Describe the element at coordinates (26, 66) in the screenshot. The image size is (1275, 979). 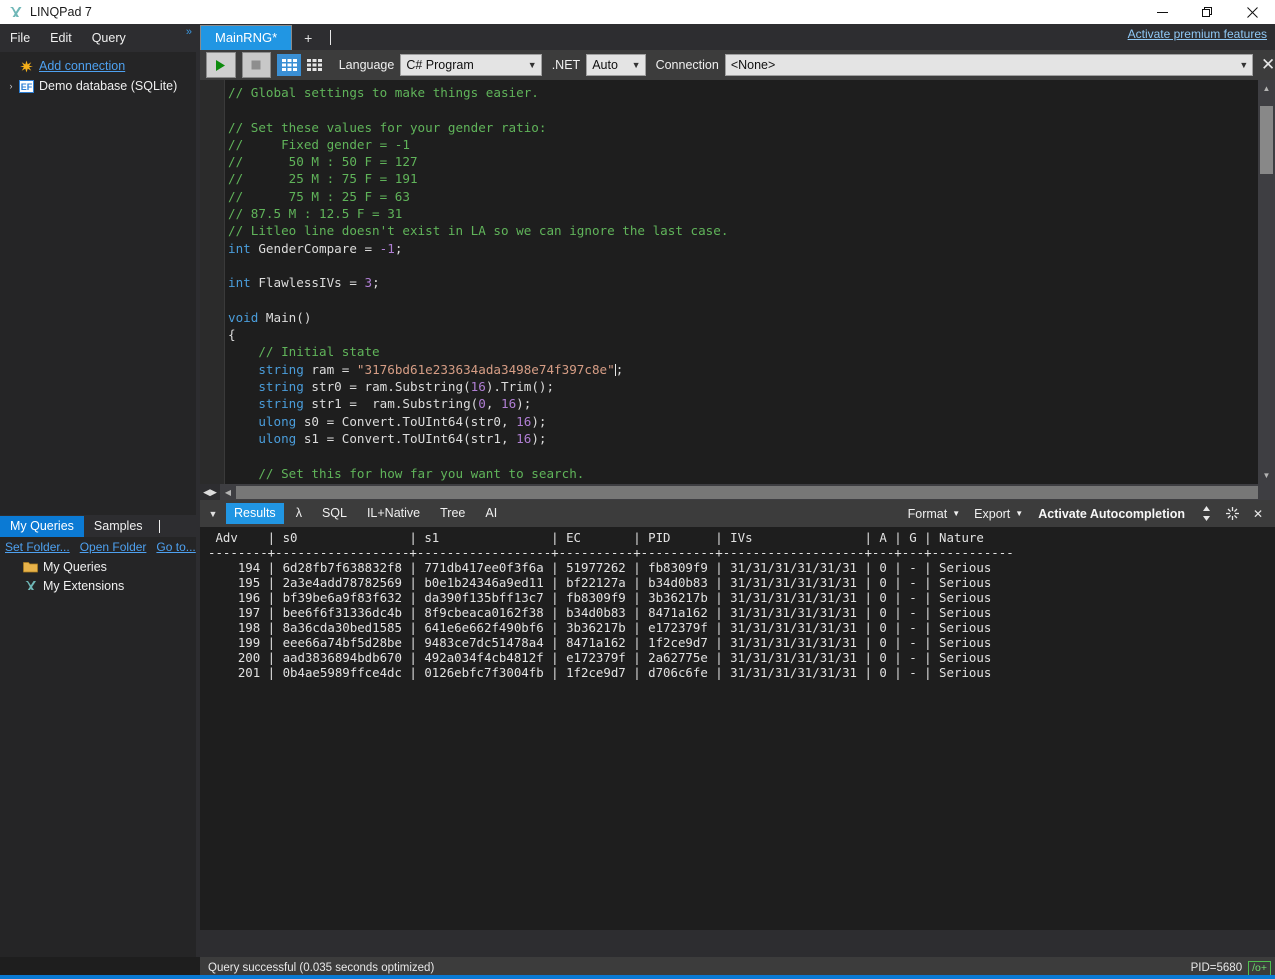
I see `add-connection-star-icon` at that location.